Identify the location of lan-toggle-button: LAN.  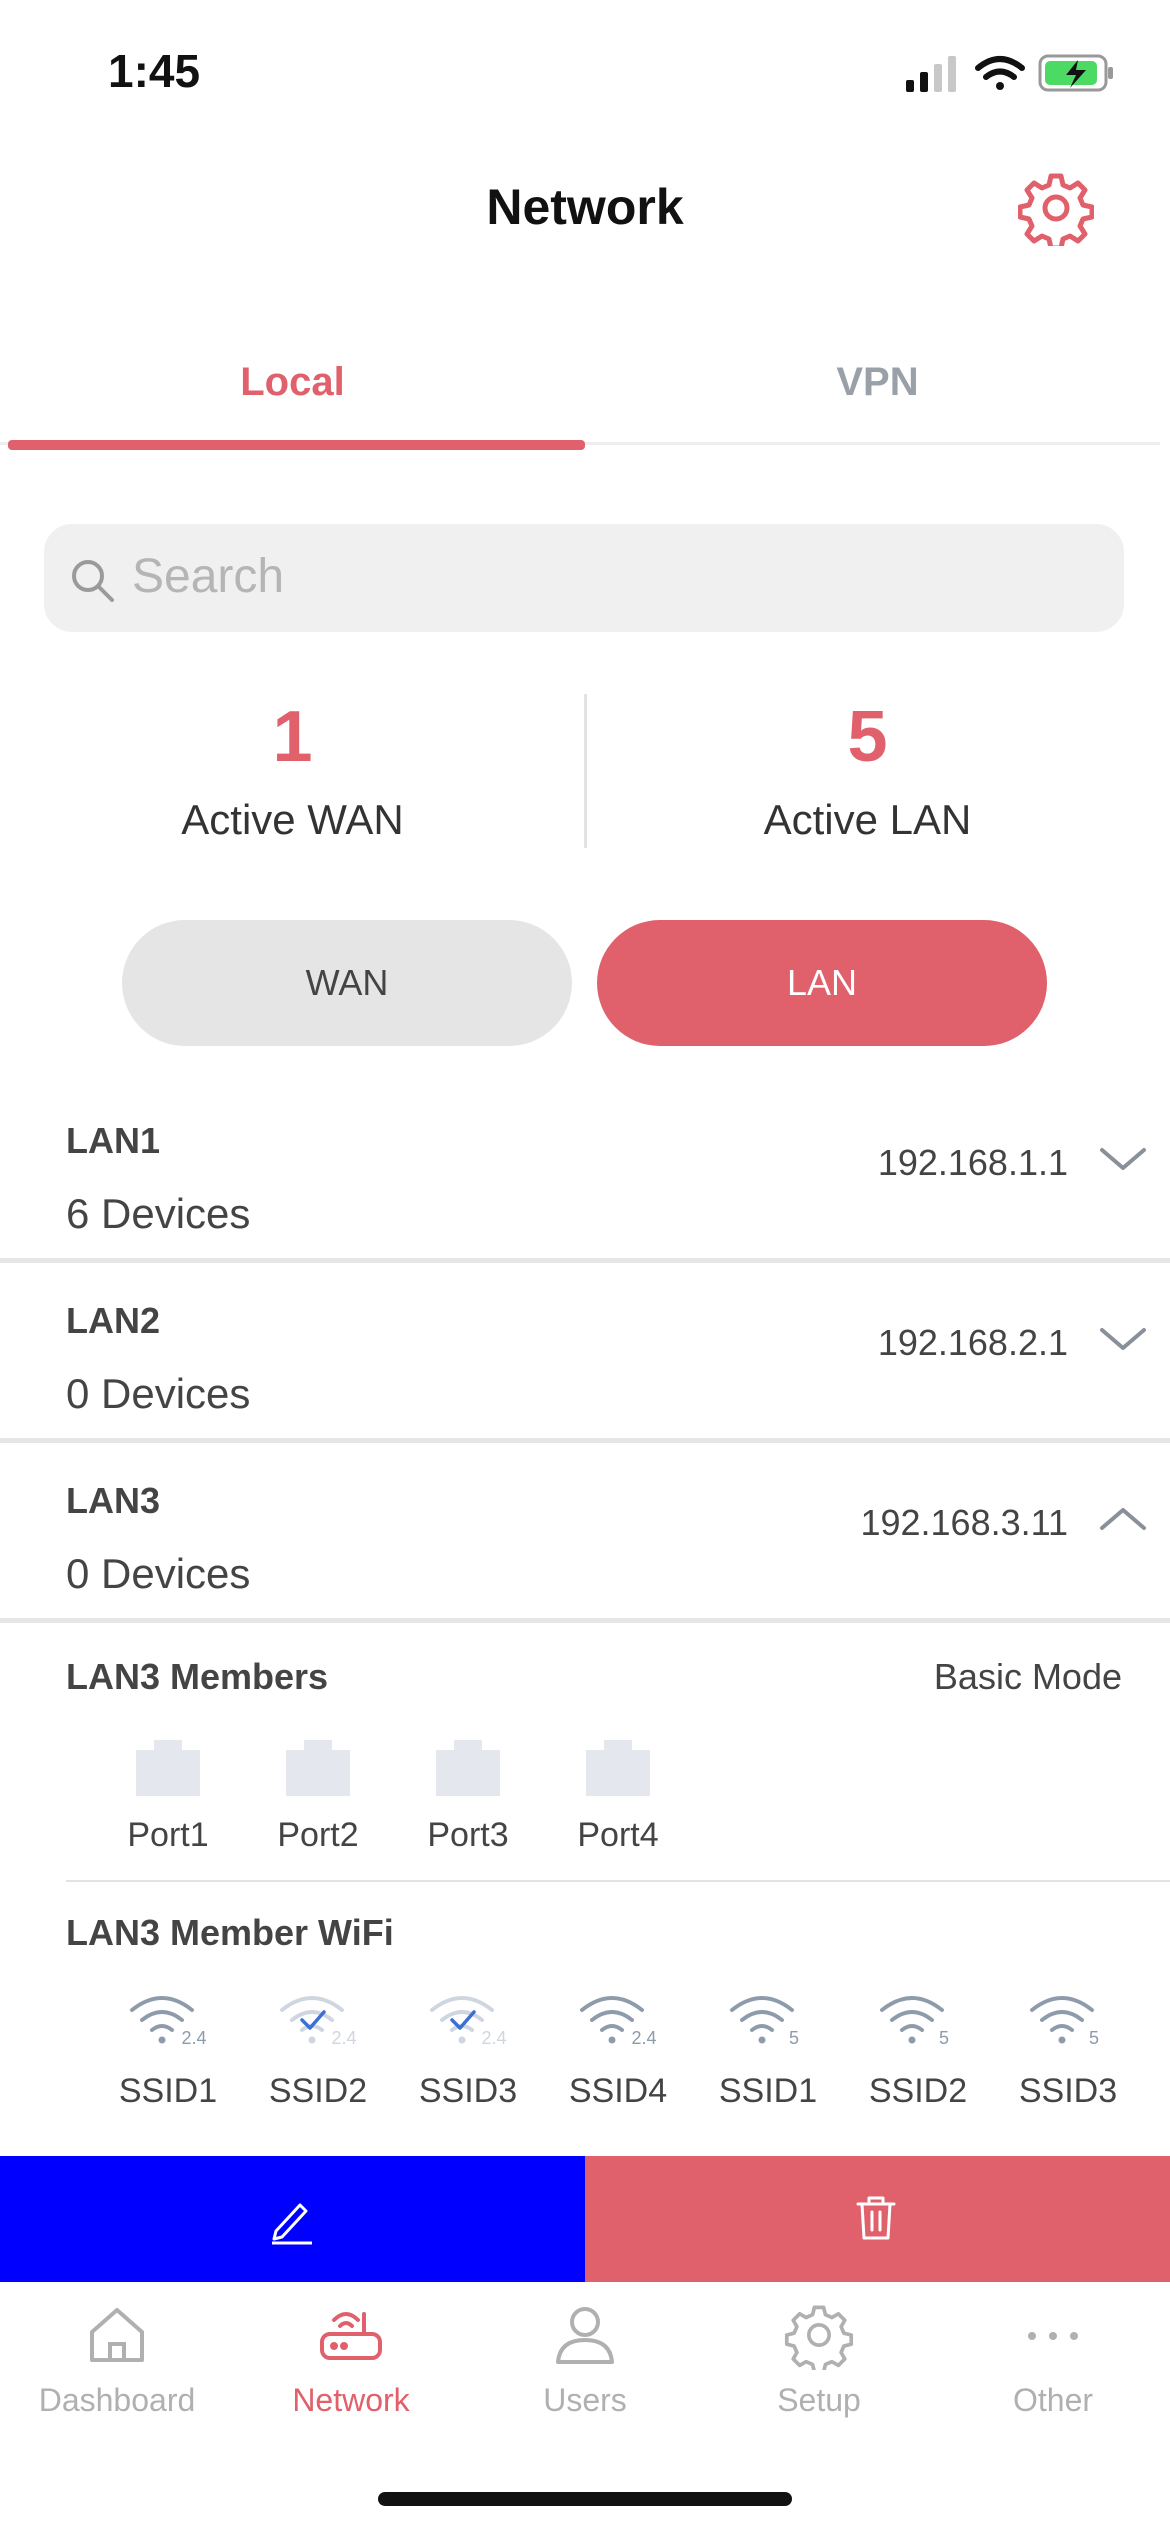
(822, 983).